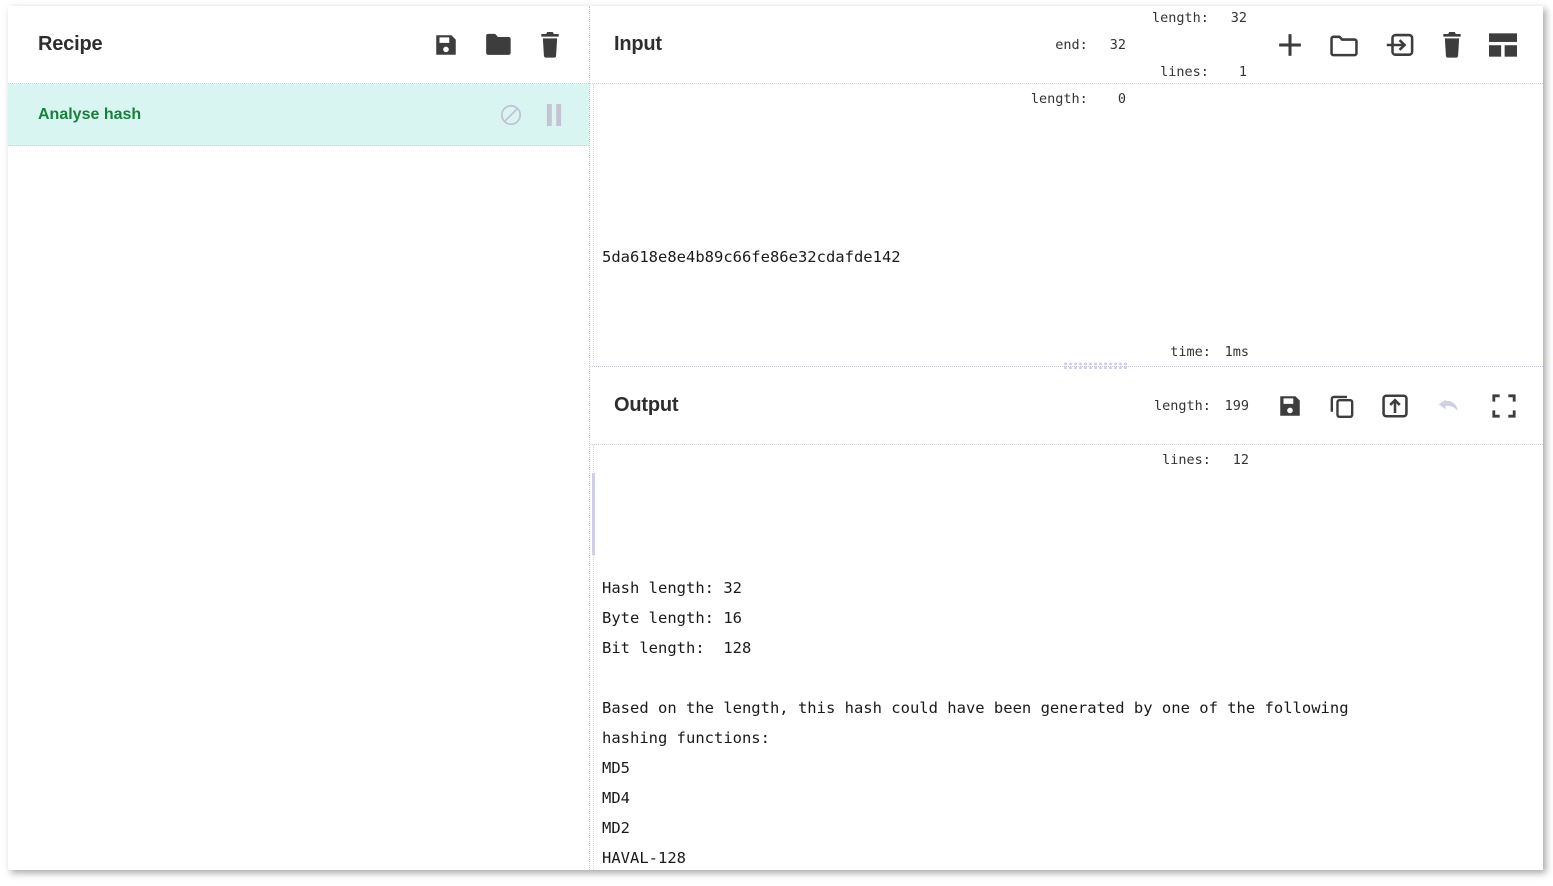 The image size is (1553, 886). I want to click on load-recipe-icon, so click(499, 45).